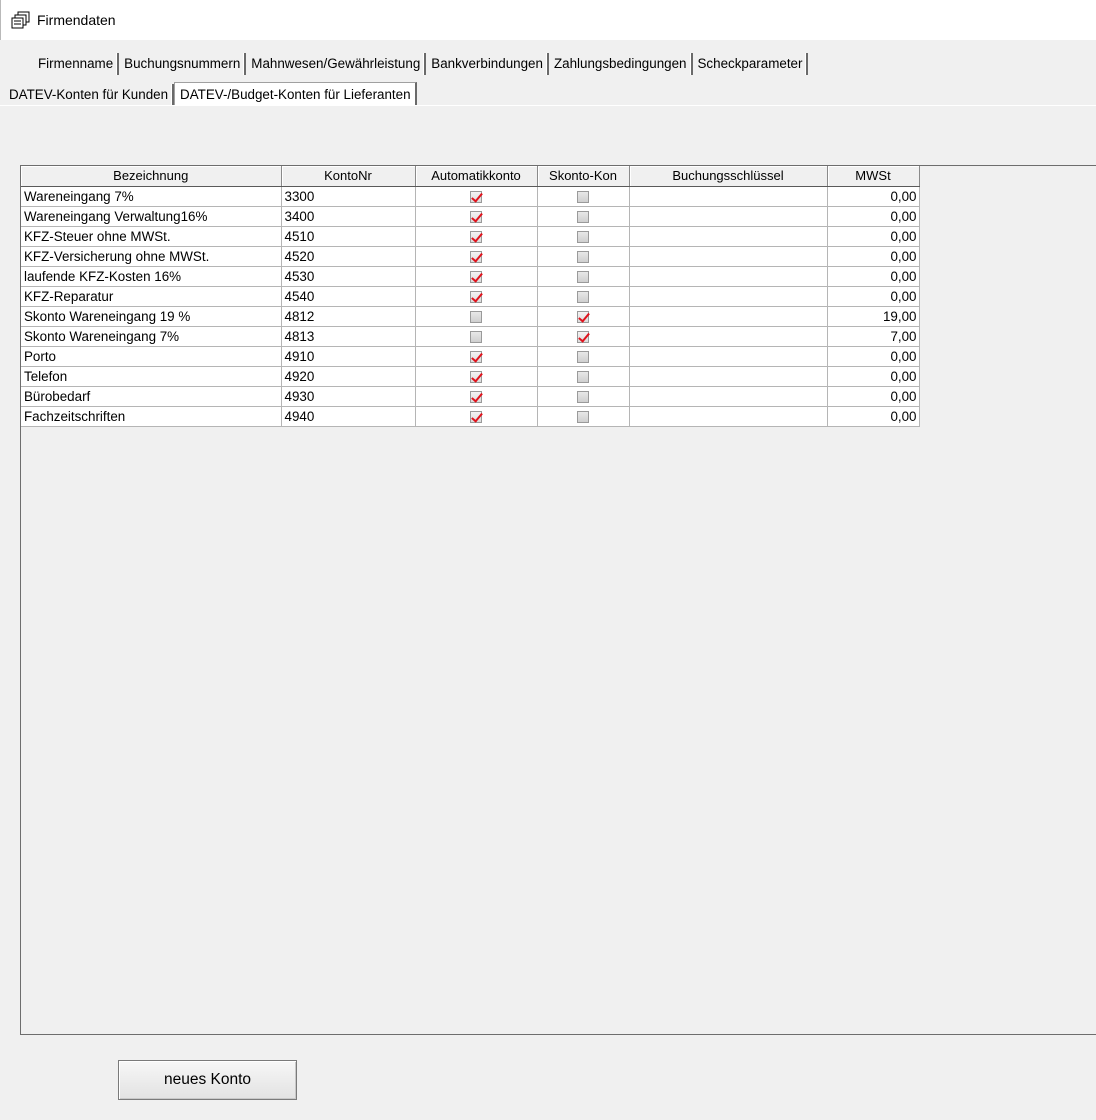 The width and height of the screenshot is (1096, 1120). What do you see at coordinates (151, 396) in the screenshot?
I see `cell-bezeichnung: Bürobedarf` at bounding box center [151, 396].